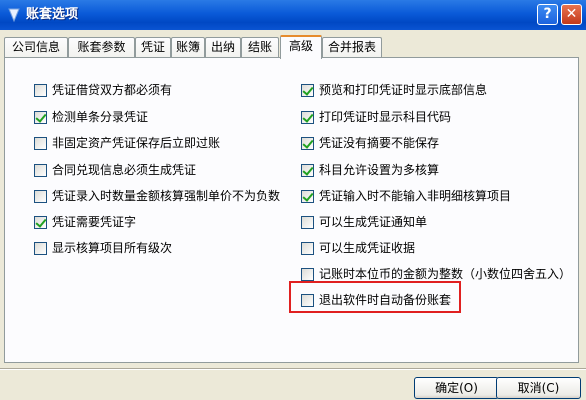 Image resolution: width=586 pixels, height=400 pixels. I want to click on option-label: 记账时本位币的金额为整数（小数位四舍五入）, so click(445, 274).